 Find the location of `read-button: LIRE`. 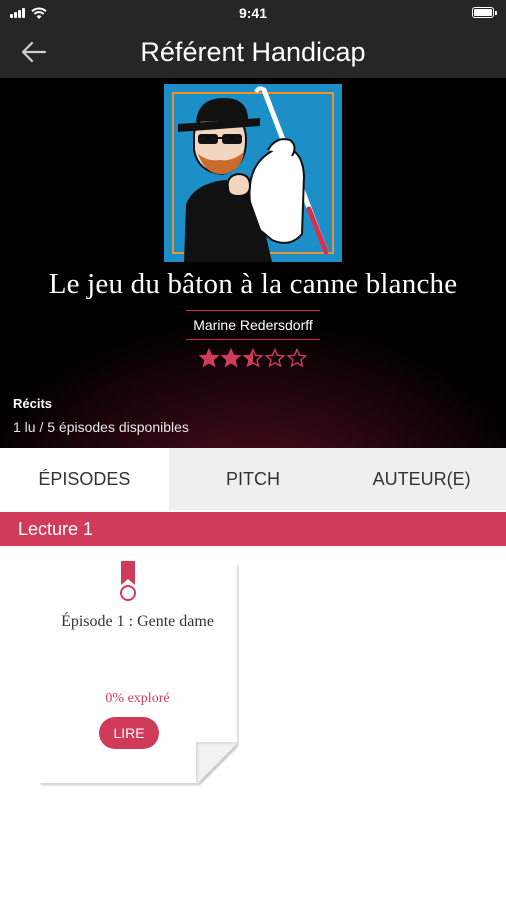

read-button: LIRE is located at coordinates (129, 733).